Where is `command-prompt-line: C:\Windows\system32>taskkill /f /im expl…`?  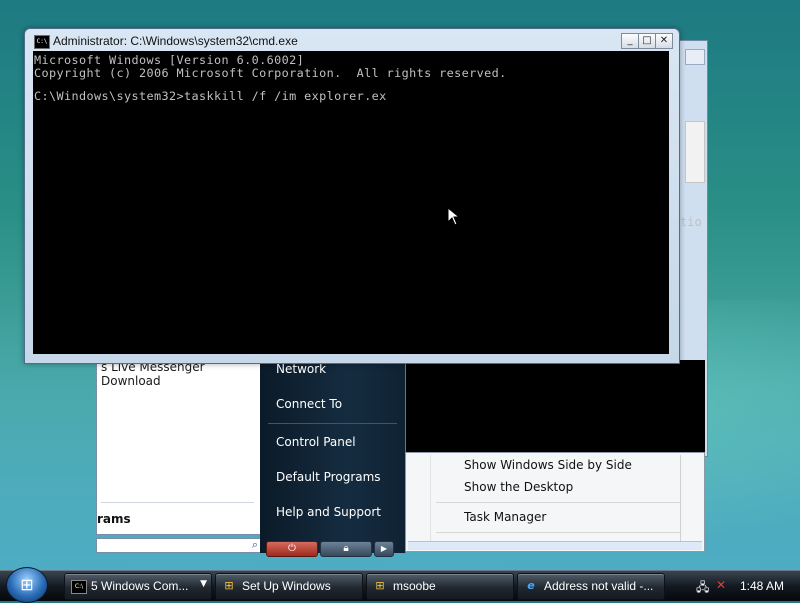
command-prompt-line: C:\Windows\system32>taskkill /f /im expl… is located at coordinates (210, 96).